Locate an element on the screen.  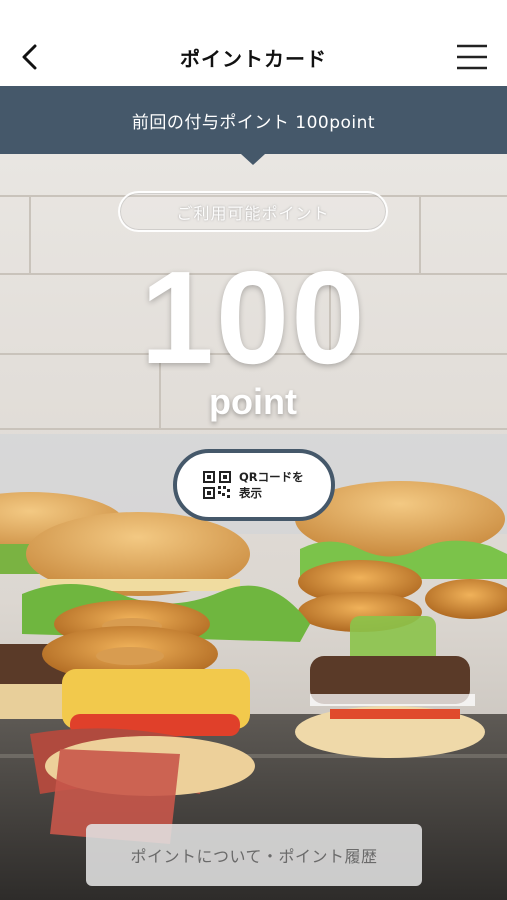
page-title: ポイントカード is located at coordinates (253, 58).